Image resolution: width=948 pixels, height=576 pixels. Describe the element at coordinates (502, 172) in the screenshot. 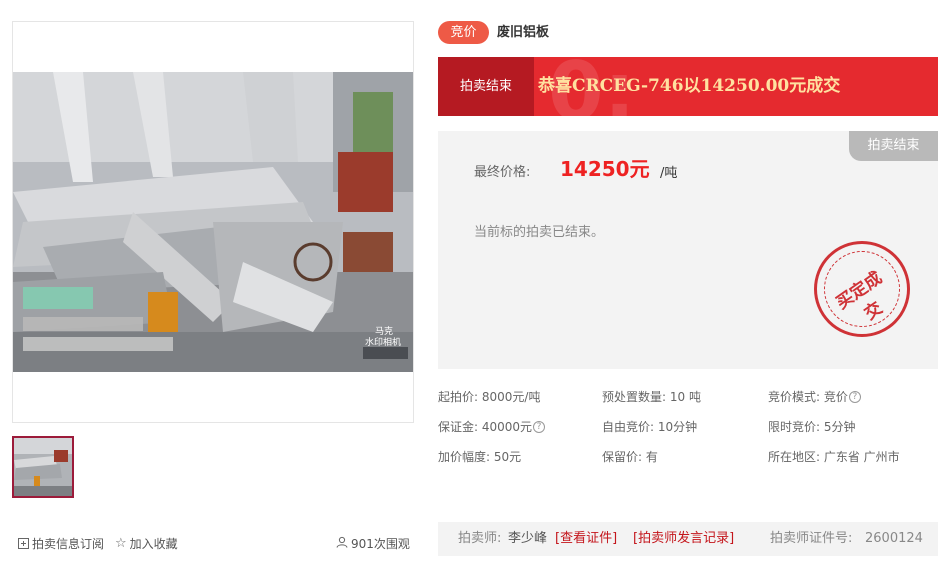

I see `final-price-label: 最终价格:` at that location.